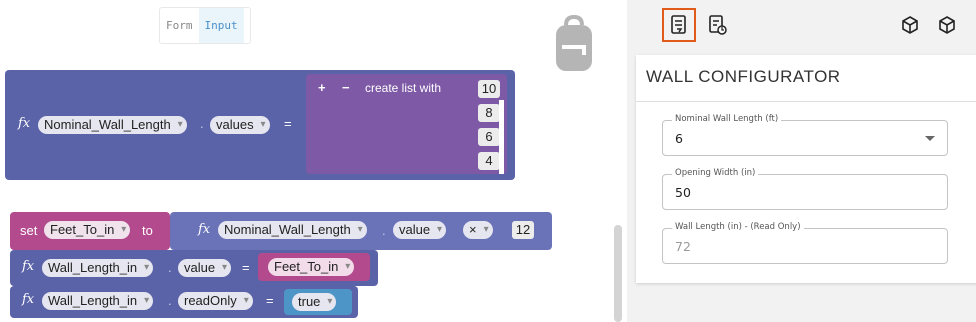 This screenshot has width=976, height=322. I want to click on source-variable-dropdown: Nominal_Wall_Length, so click(292, 230).